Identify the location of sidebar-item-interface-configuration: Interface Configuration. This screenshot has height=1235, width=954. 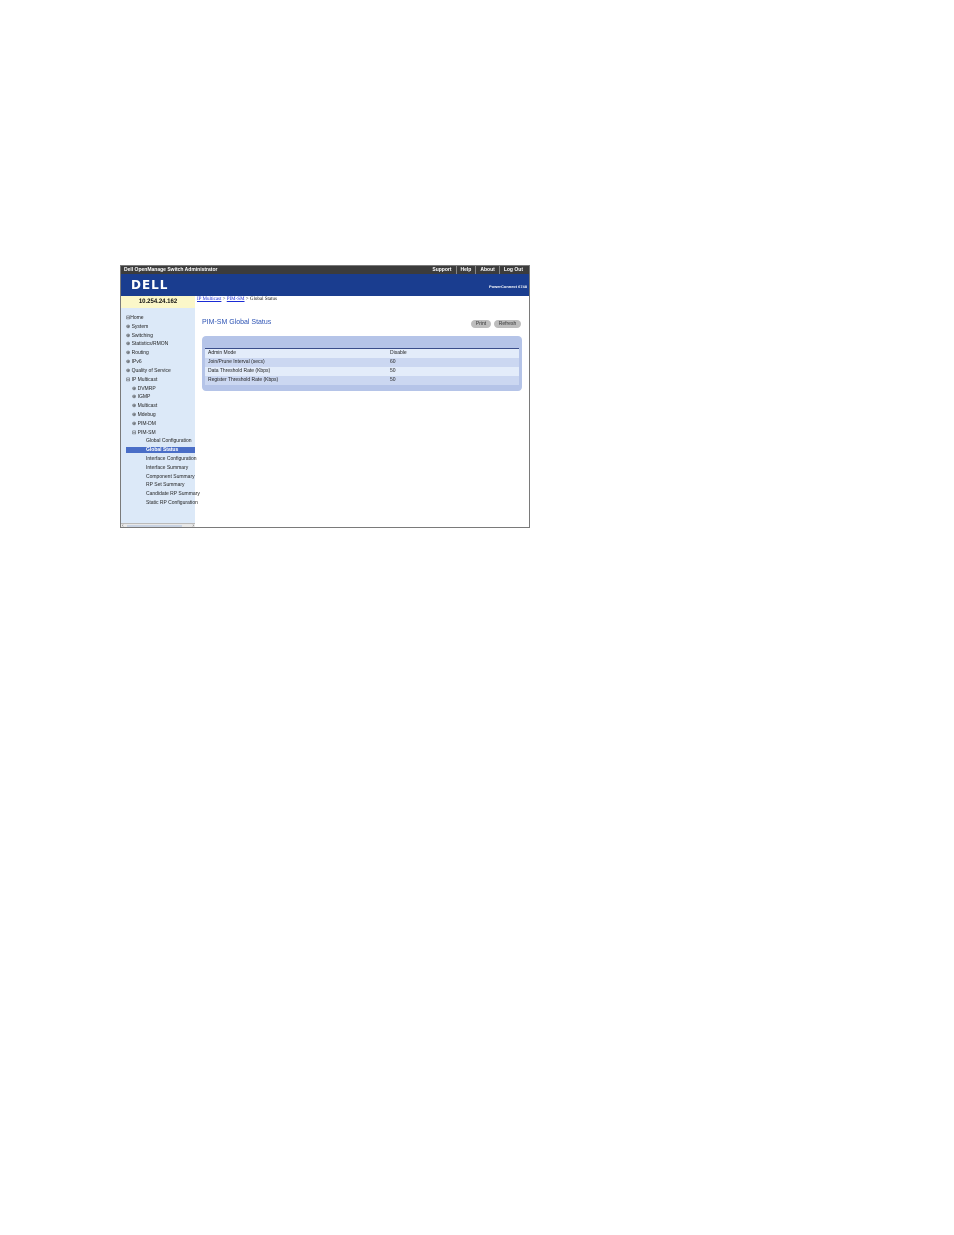
(171, 459).